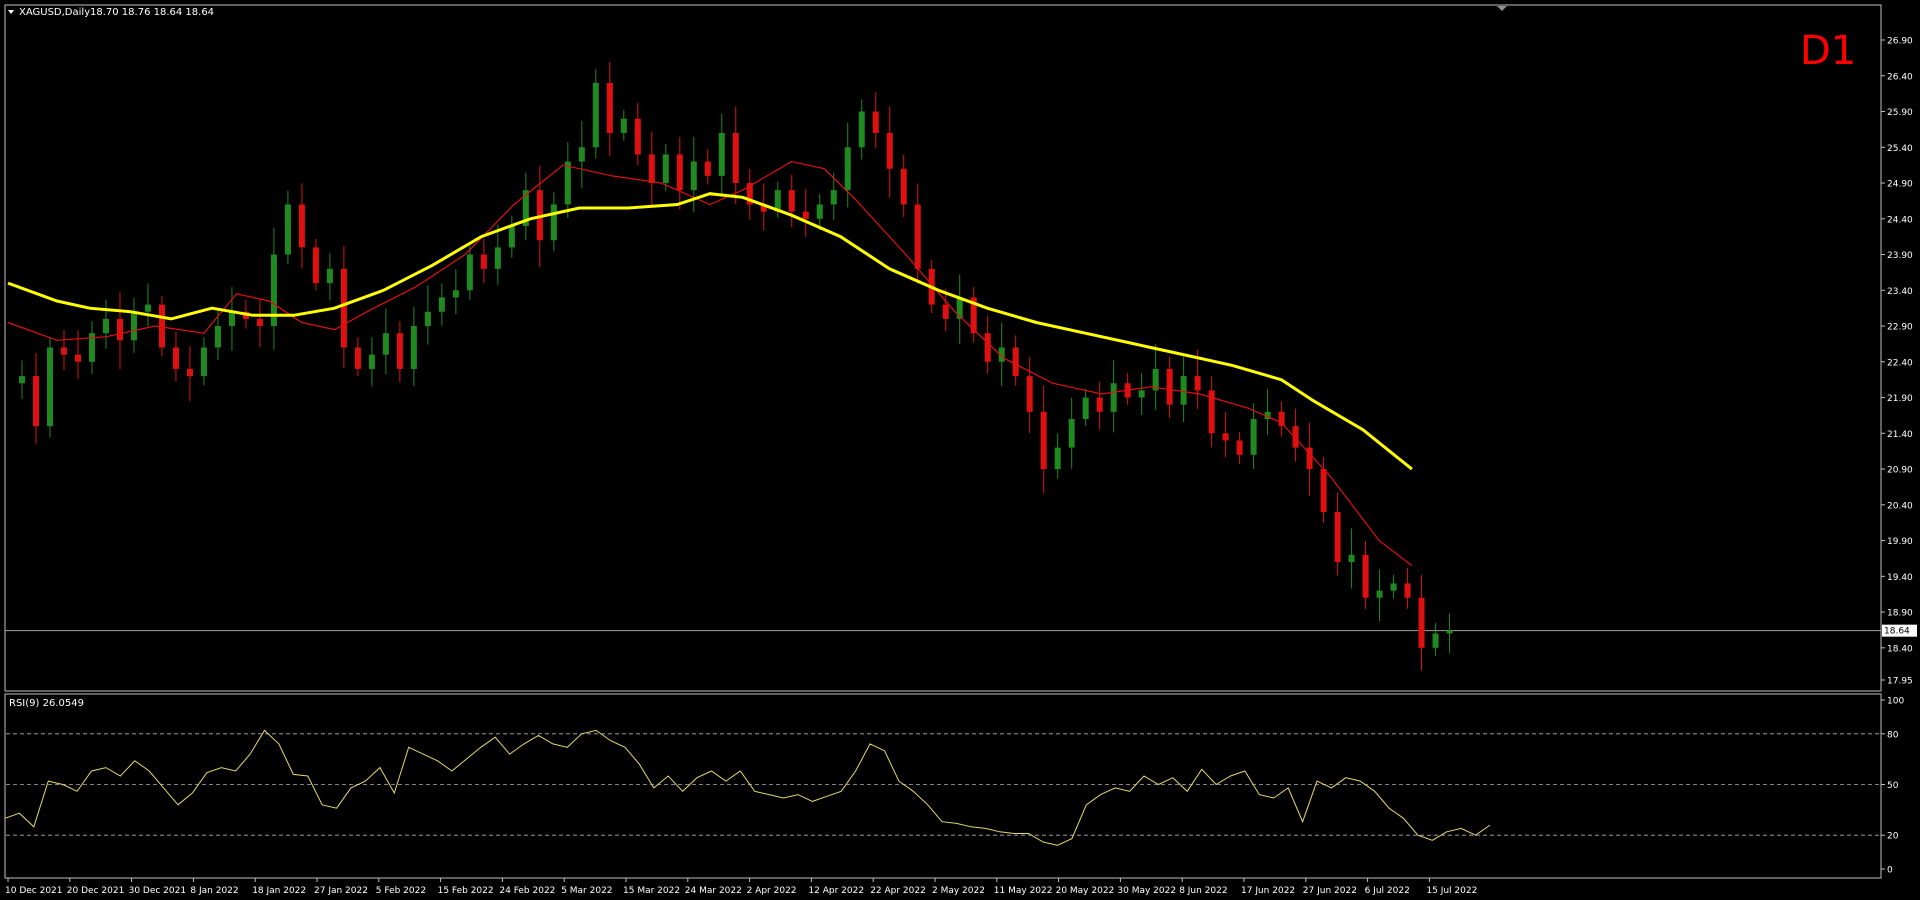  I want to click on time-tick-label: 20 Dec 2021, so click(96, 891).